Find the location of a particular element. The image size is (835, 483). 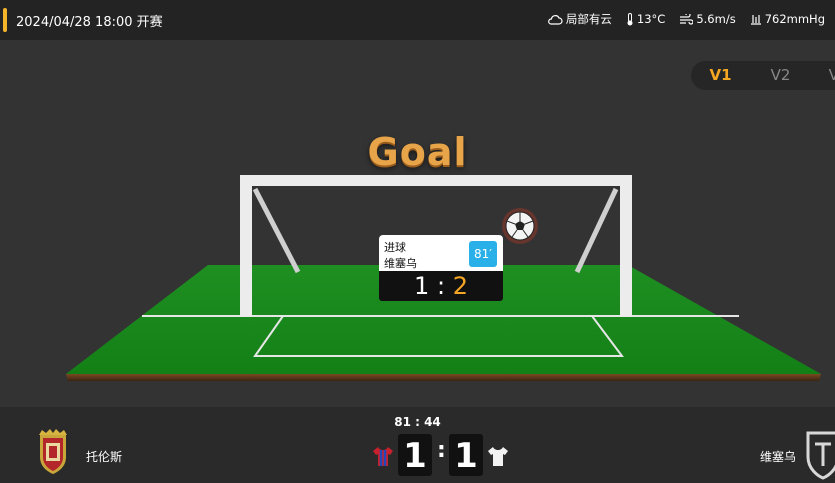

goal-back-post-left is located at coordinates (276, 230).